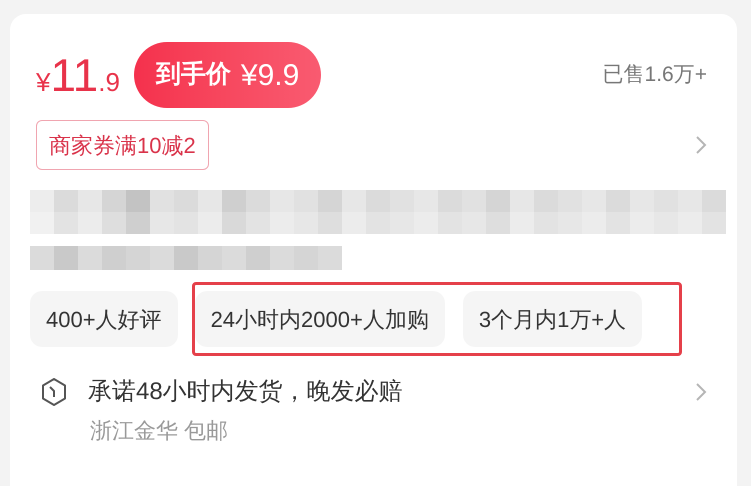 This screenshot has width=751, height=486. Describe the element at coordinates (122, 145) in the screenshot. I see `coupon-tag: 商家券满10减2` at that location.